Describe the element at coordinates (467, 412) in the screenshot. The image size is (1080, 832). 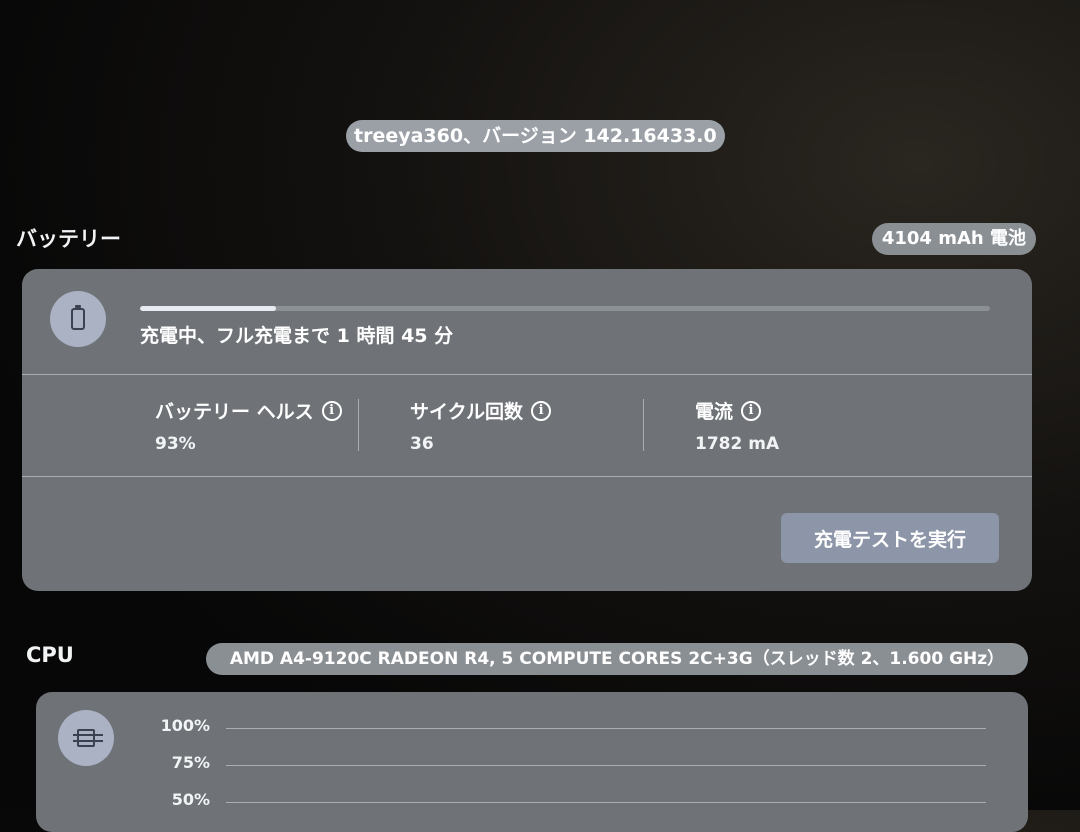
I see `metric-label: サイクル回数` at that location.